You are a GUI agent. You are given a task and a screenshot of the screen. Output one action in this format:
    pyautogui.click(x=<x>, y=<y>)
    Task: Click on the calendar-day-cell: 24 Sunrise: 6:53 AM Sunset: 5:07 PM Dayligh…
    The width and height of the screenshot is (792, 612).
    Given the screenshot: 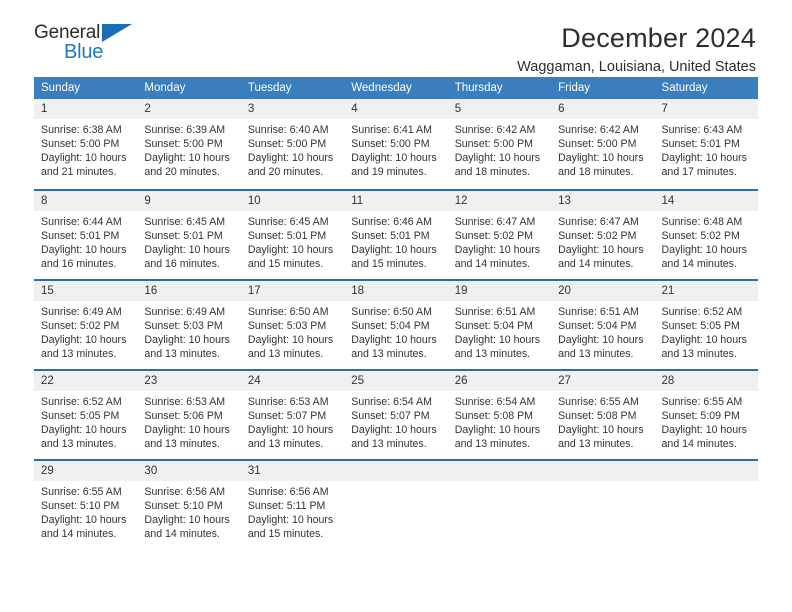 What is the action you would take?
    pyautogui.click(x=292, y=414)
    